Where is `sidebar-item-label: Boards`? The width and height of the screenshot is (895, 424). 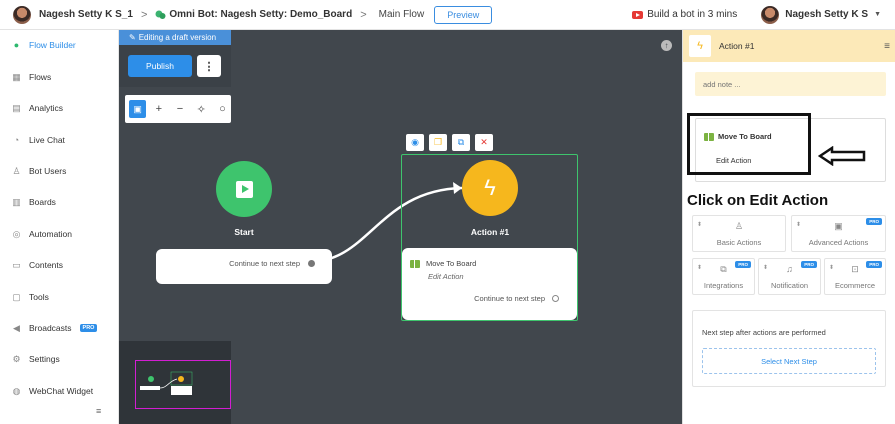 sidebar-item-label: Boards is located at coordinates (42, 202).